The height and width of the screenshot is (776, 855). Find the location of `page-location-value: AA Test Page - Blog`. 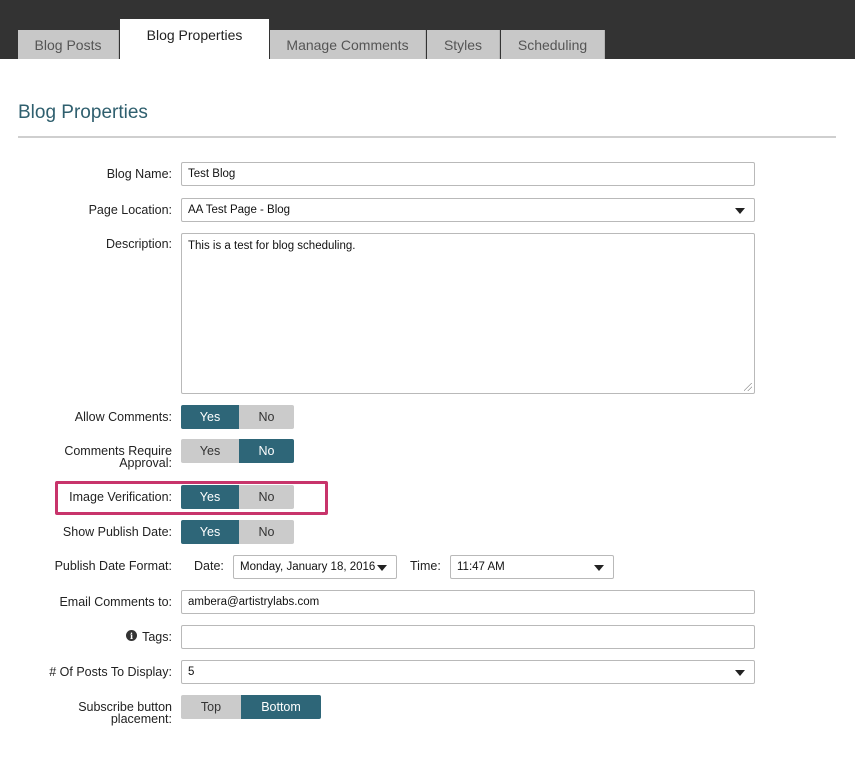

page-location-value: AA Test Page - Blog is located at coordinates (239, 210).